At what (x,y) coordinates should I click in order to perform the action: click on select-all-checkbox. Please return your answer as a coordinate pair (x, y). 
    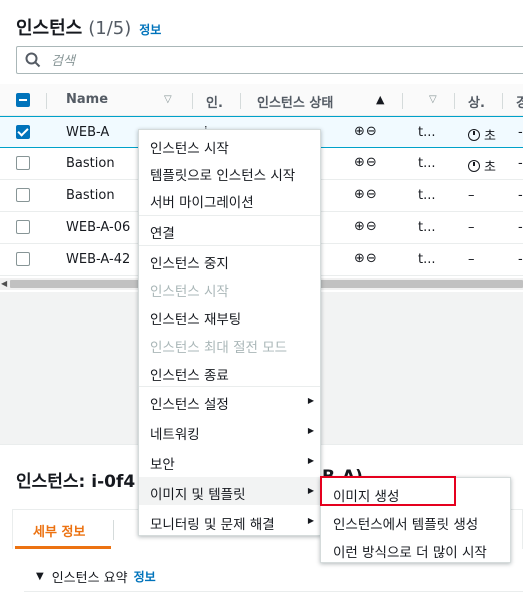
    Looking at the image, I should click on (23, 100).